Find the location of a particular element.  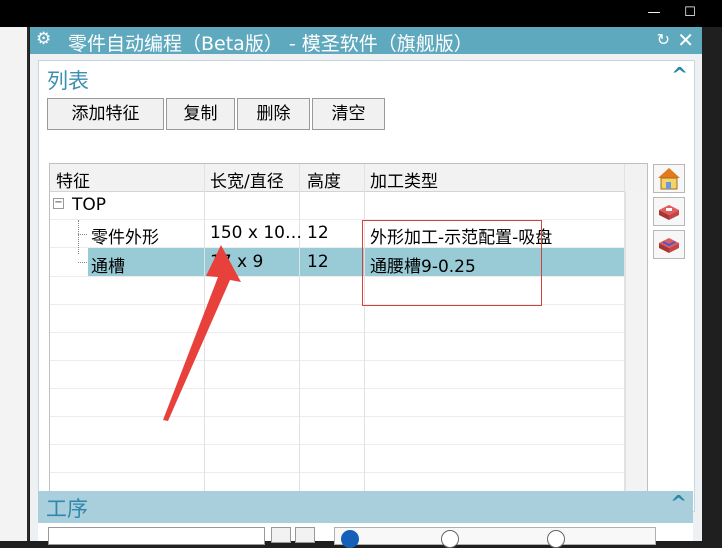

row-size: 17 x 9 is located at coordinates (237, 262).